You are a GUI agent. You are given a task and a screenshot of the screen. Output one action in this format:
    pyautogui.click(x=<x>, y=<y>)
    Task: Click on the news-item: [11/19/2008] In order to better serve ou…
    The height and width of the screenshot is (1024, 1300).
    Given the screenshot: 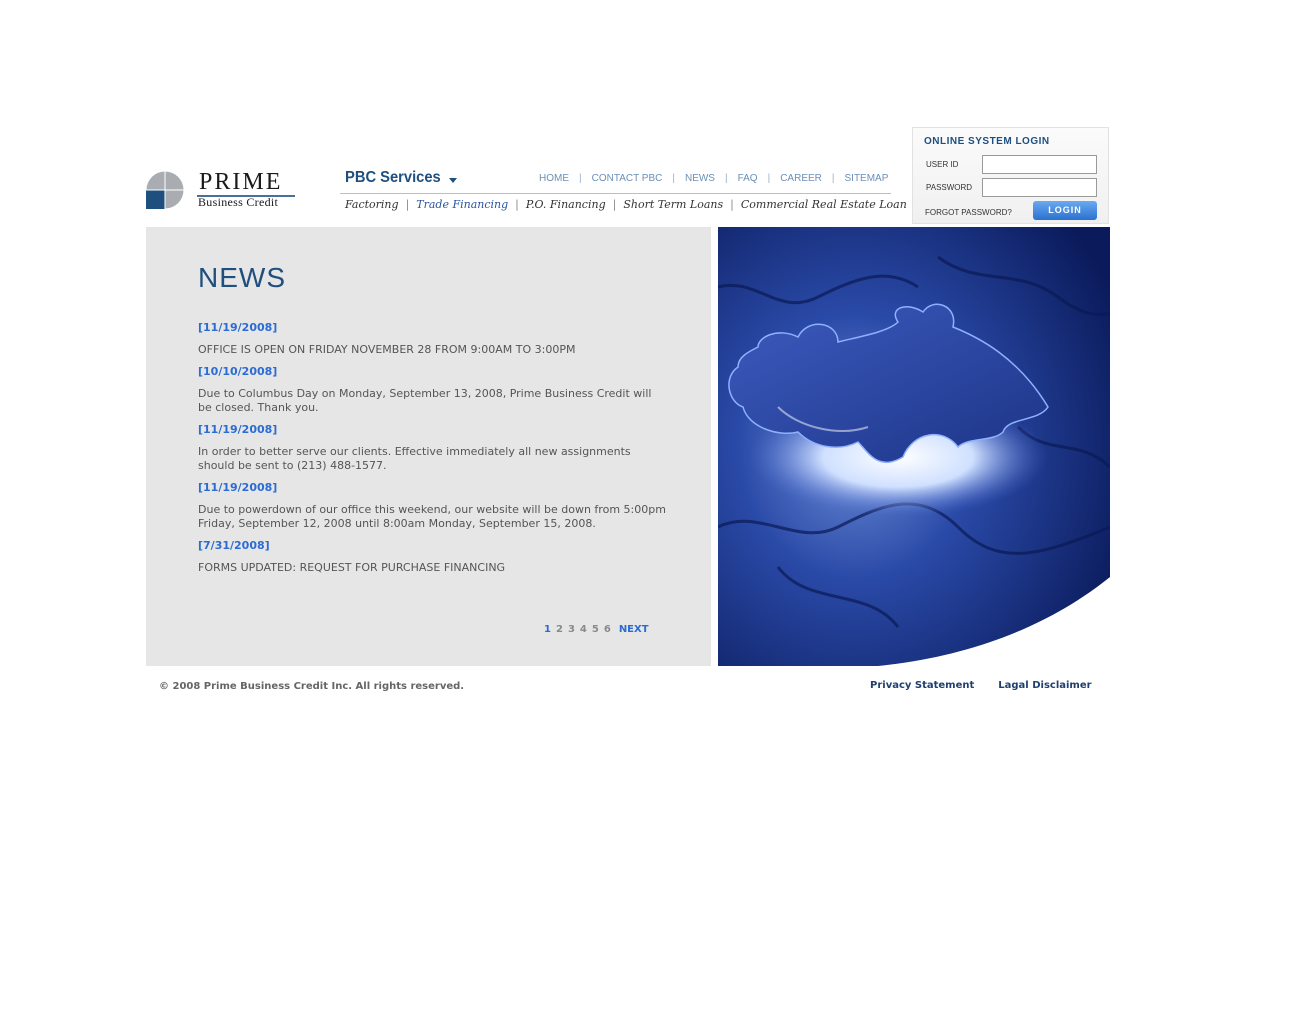 What is the action you would take?
    pyautogui.click(x=433, y=448)
    